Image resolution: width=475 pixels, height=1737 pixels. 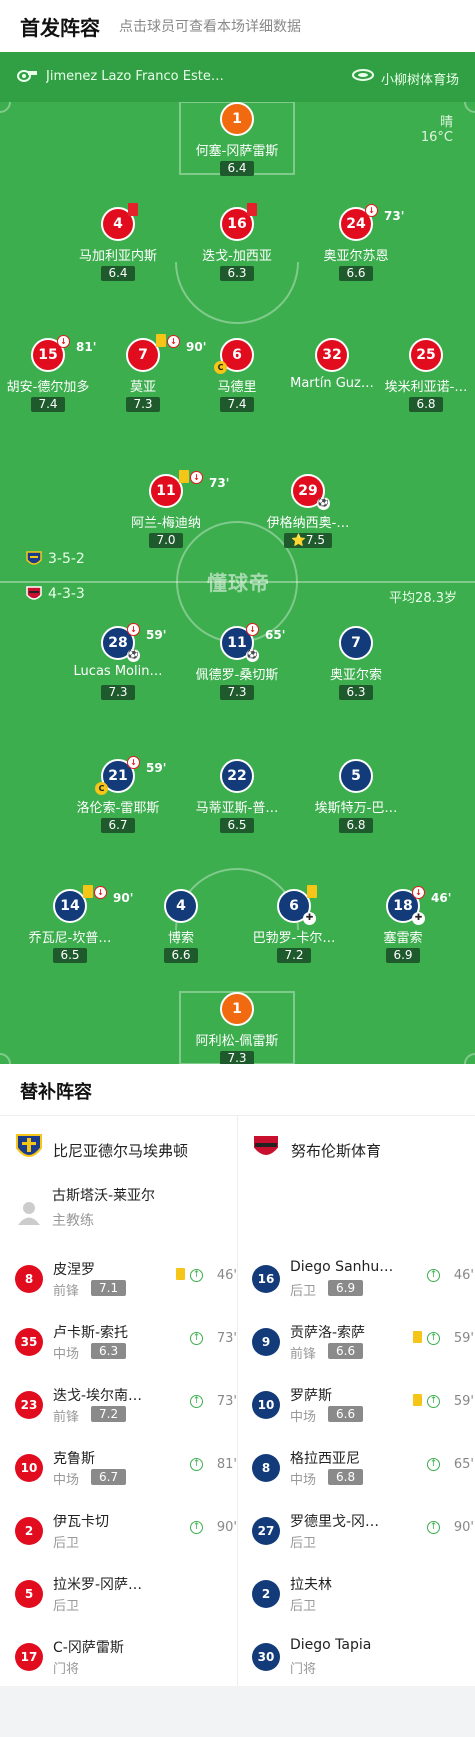 I want to click on sub-number: 9, so click(x=266, y=1342).